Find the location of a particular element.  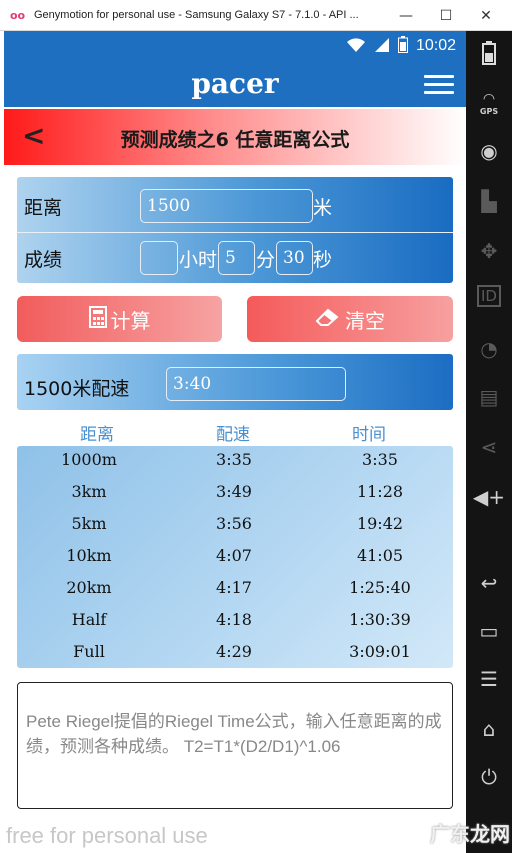

emulator-side-panel: ◠ GPS ◉ ▙ ✥ ID ◔ ▤ ⋖ ◀+ ↩ ▭ ☰ ⌂ ⏻ is located at coordinates (489, 442).